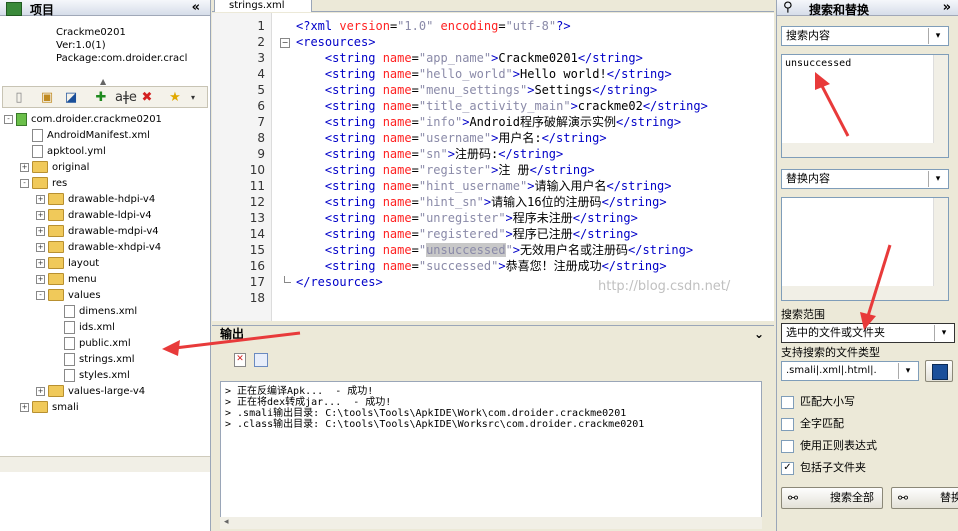 The width and height of the screenshot is (958, 531). I want to click on tab-strings-xml: strings.xml, so click(263, 6).